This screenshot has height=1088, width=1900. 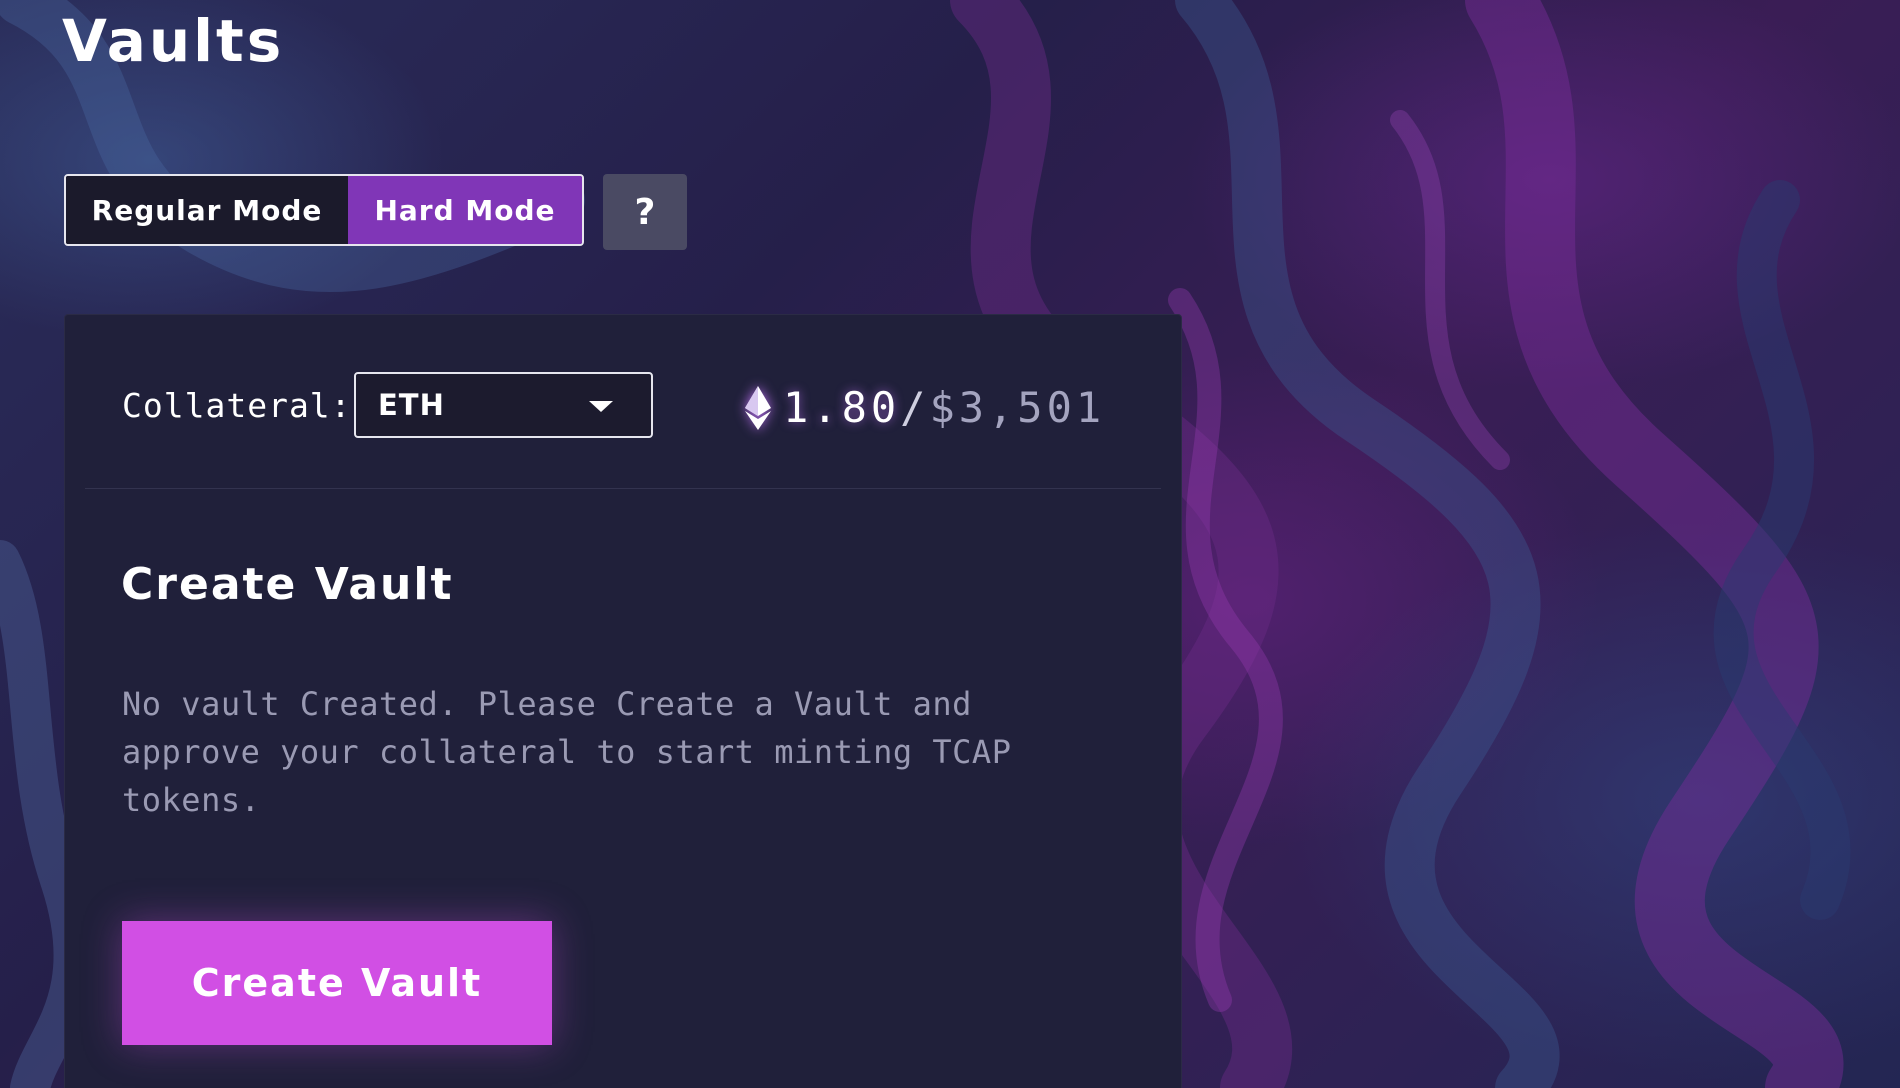 What do you see at coordinates (337, 983) in the screenshot?
I see `create-vault-button: Create Vault` at bounding box center [337, 983].